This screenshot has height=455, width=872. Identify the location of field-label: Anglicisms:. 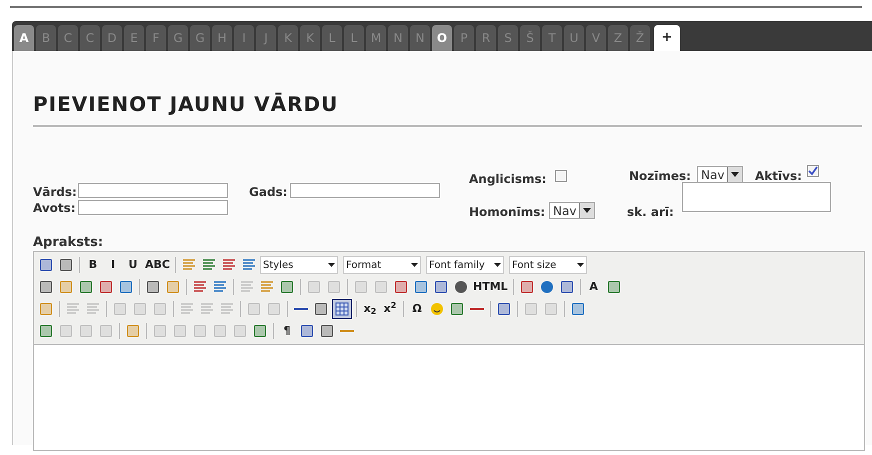
(507, 179).